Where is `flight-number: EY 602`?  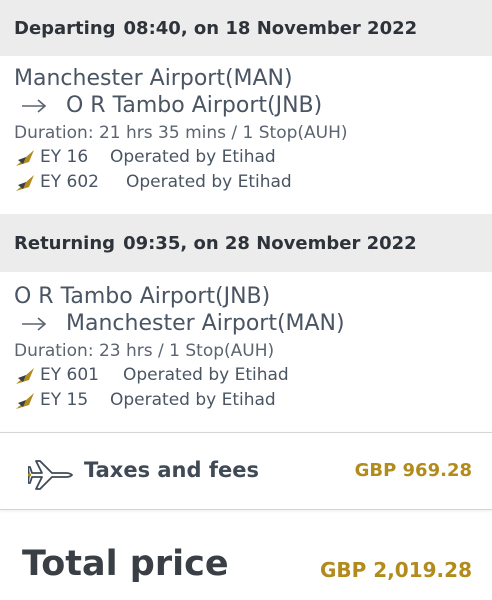 flight-number: EY 602 is located at coordinates (69, 182).